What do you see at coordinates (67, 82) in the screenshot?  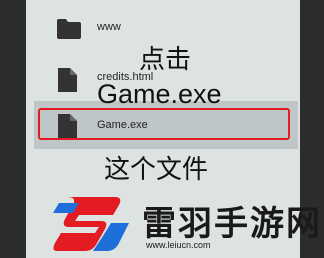 I see `file-icon` at bounding box center [67, 82].